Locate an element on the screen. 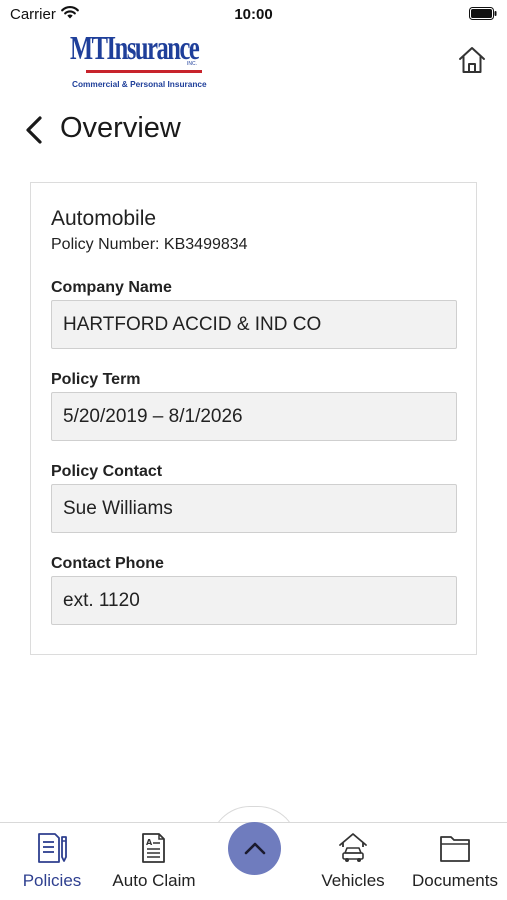  page-title: Overview is located at coordinates (120, 128).